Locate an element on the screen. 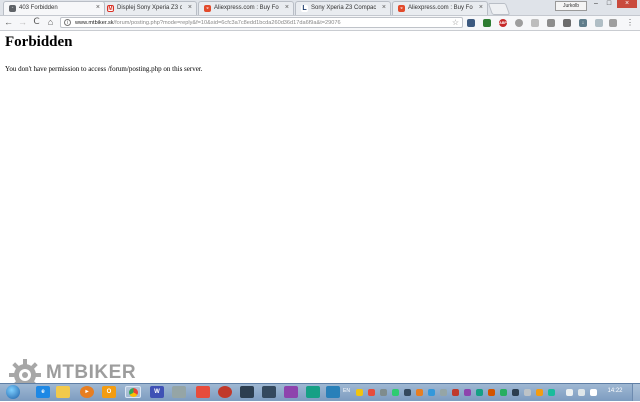 The width and height of the screenshot is (640, 402). gmail-icon: M is located at coordinates (110, 8).